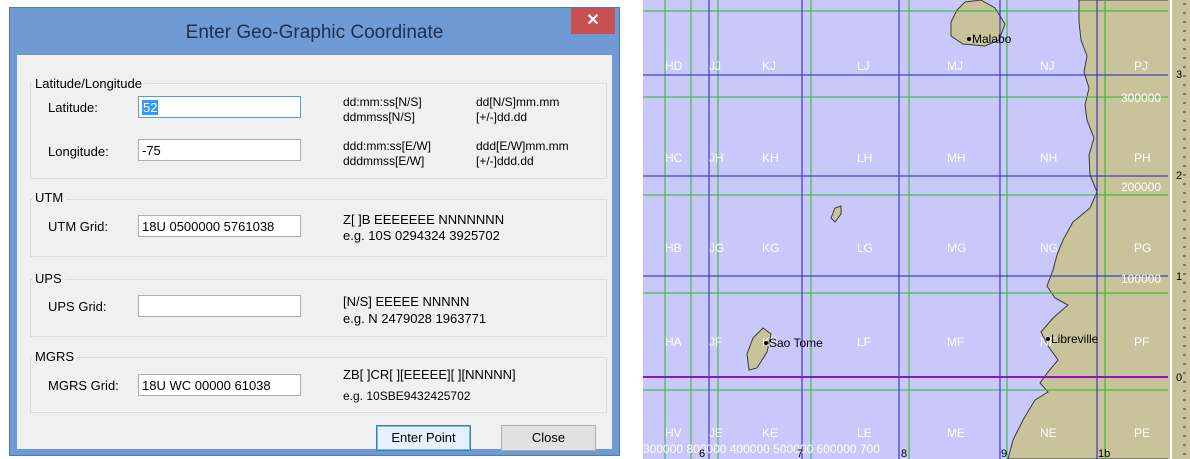  I want to click on zone-label: NE, so click(1048, 433).